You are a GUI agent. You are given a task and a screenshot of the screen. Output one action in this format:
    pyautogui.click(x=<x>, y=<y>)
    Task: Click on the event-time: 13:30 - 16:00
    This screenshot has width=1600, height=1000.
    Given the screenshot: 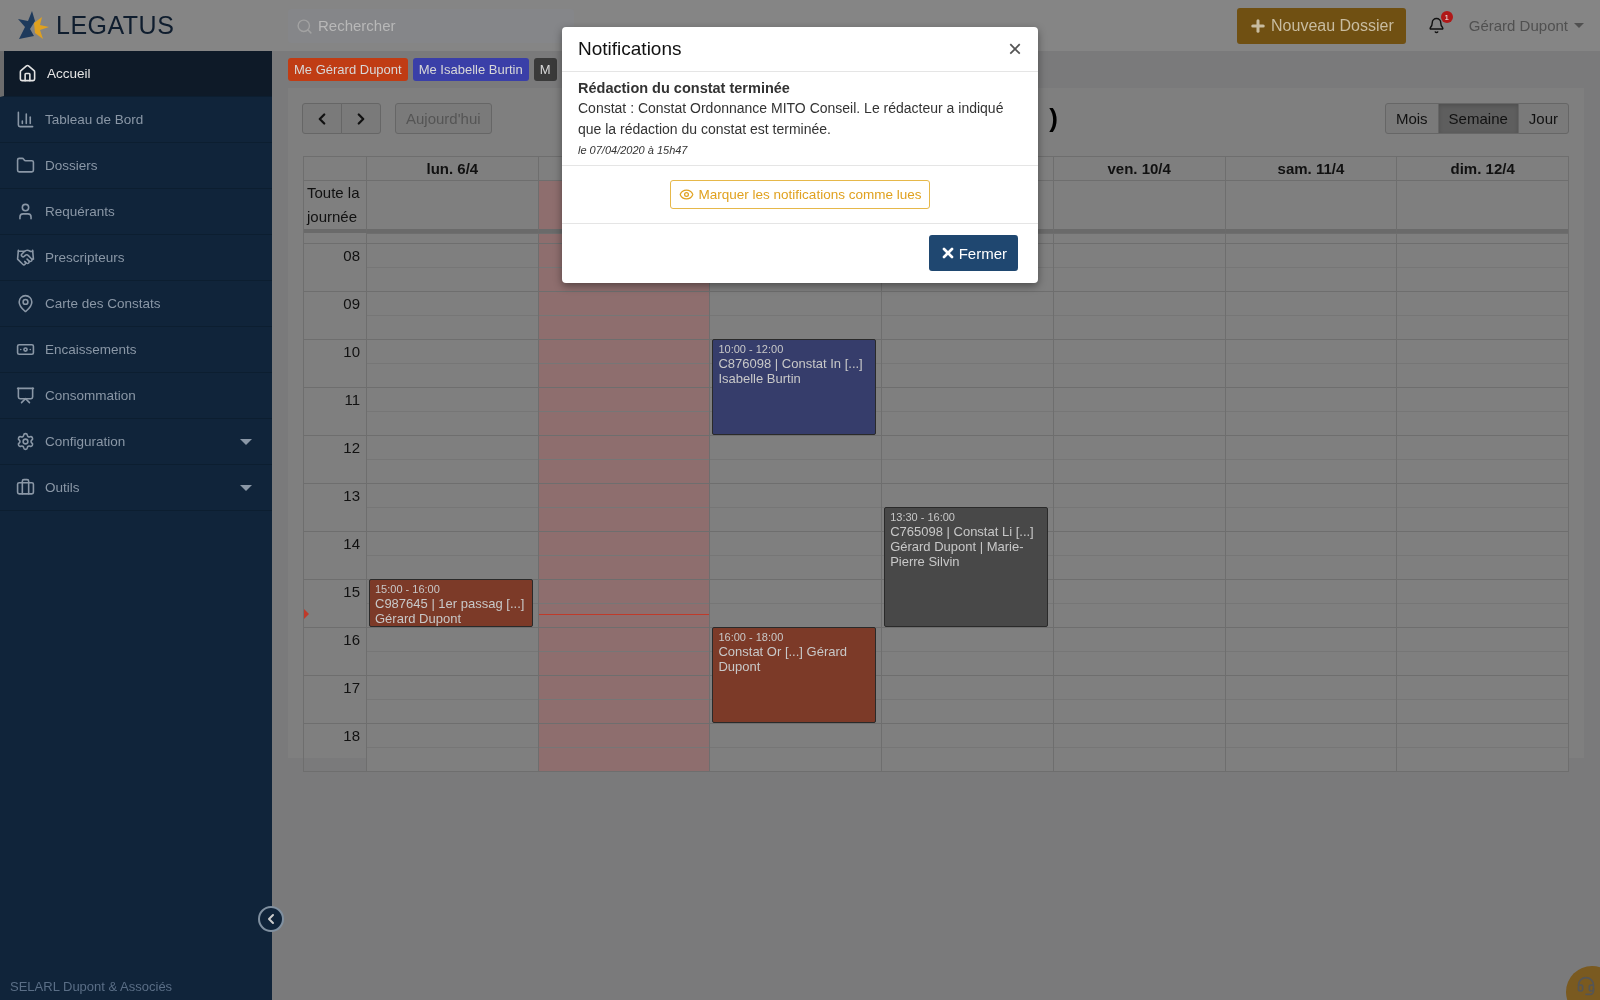 What is the action you would take?
    pyautogui.click(x=923, y=517)
    